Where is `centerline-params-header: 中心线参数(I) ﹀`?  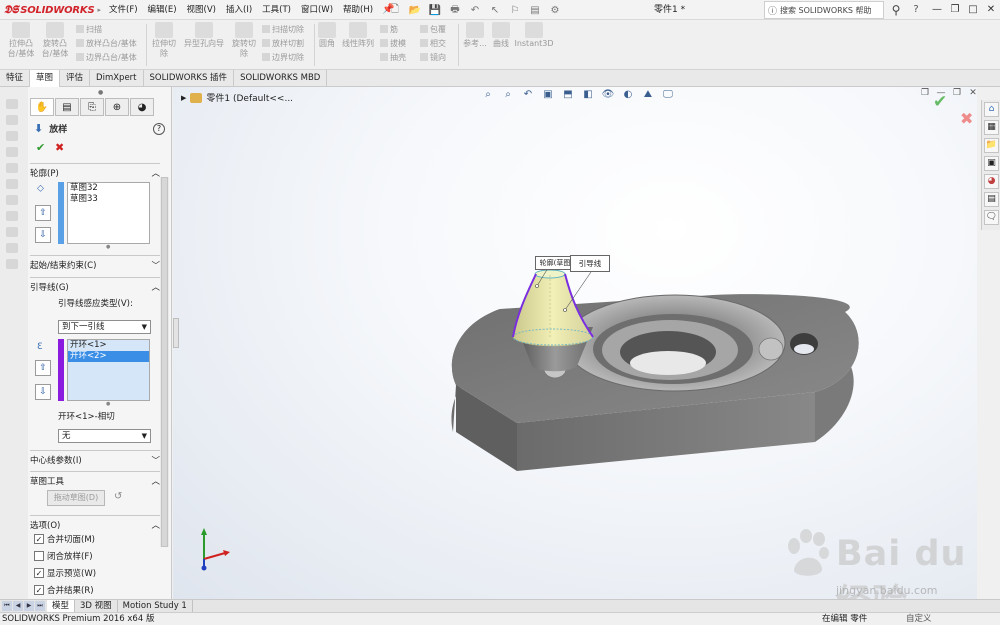 centerline-params-header: 中心线参数(I) ﹀ is located at coordinates (95, 460).